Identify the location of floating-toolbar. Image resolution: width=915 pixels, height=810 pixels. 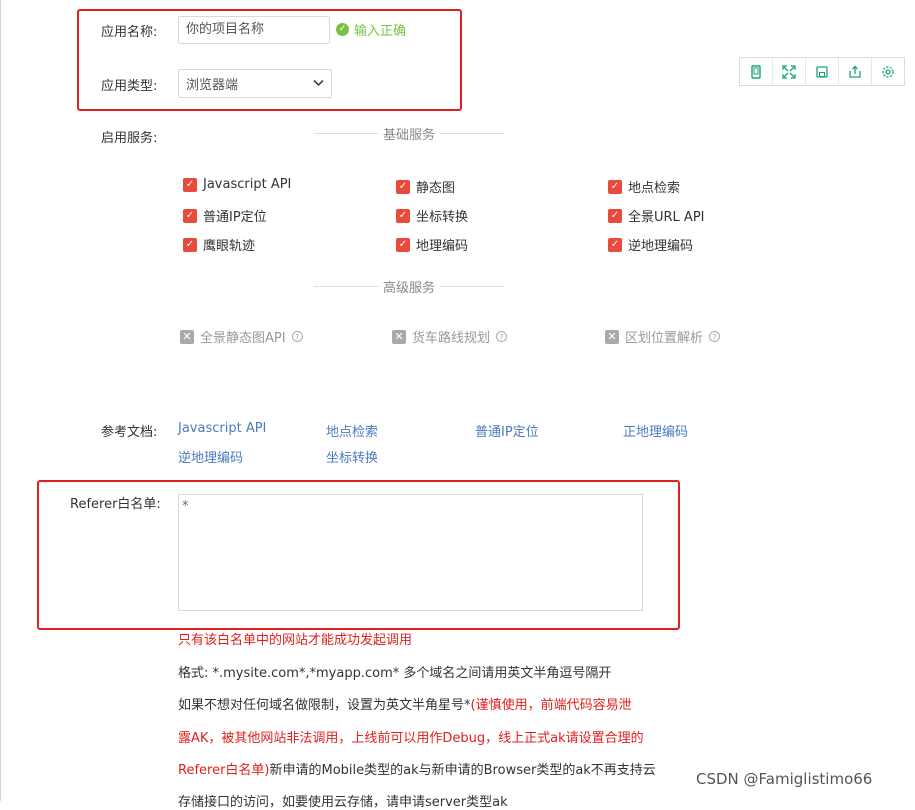
(822, 71).